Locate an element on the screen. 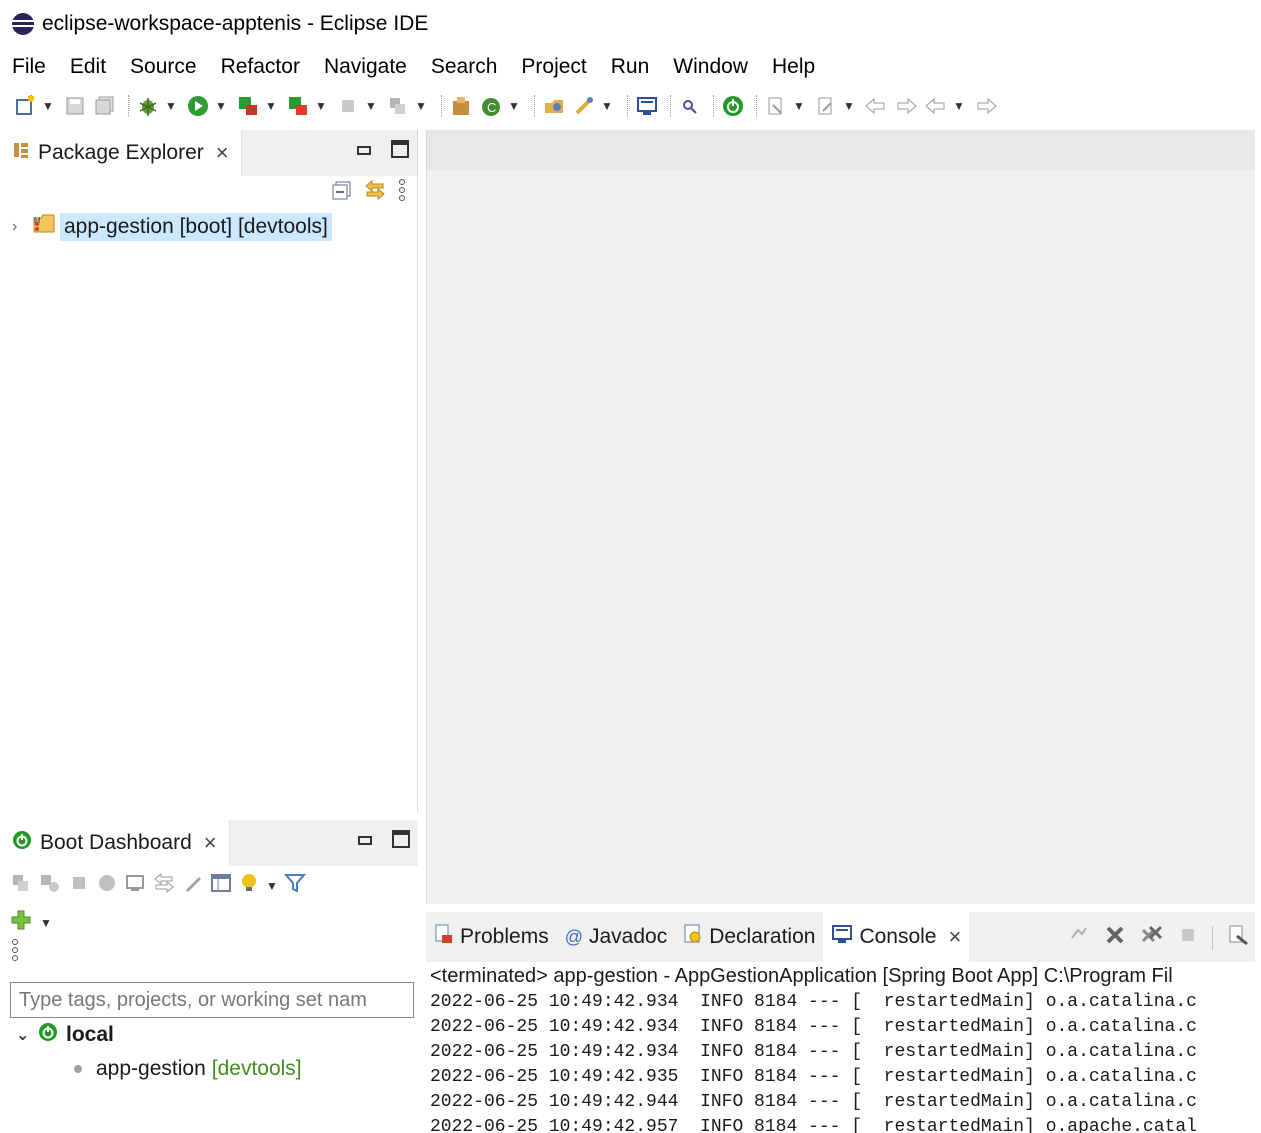 This screenshot has height=1133, width=1261. clear-console-icon is located at coordinates (1238, 938).